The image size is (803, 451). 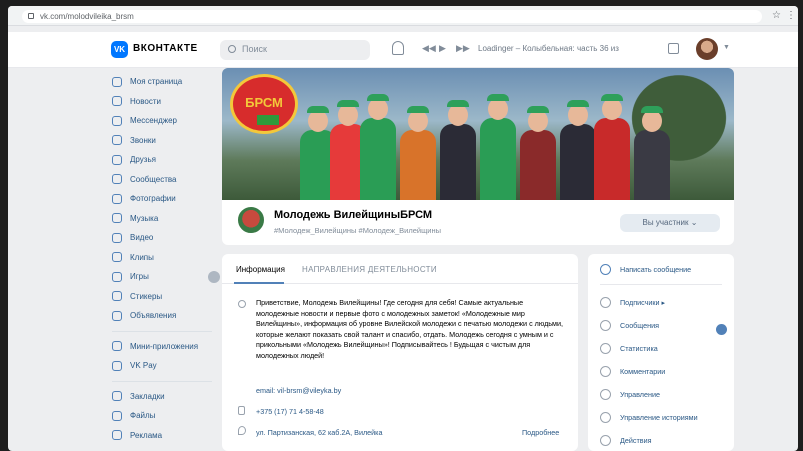 What do you see at coordinates (146, 296) in the screenshot?
I see `sidebar-item-label: Стикеры` at bounding box center [146, 296].